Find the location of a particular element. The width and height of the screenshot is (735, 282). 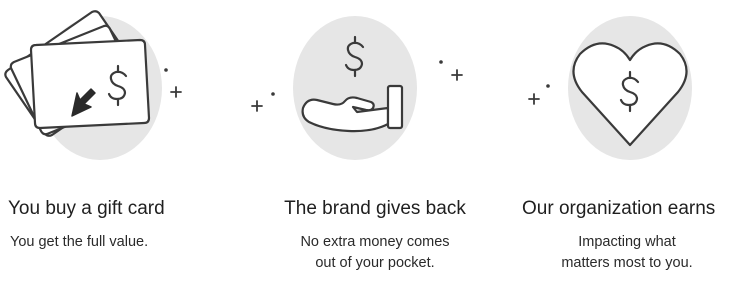

step-title: The brand gives back is located at coordinates (375, 208).